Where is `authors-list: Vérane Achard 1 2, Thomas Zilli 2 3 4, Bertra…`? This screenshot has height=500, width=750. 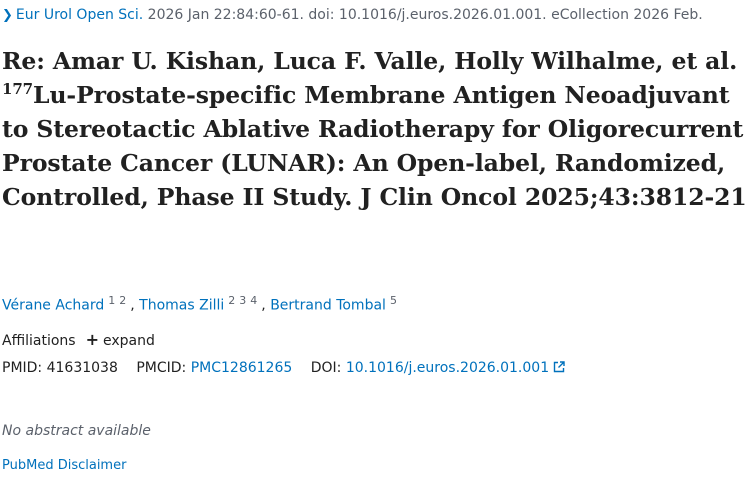
authors-list: Vérane Achard 1 2, Thomas Zilli 2 3 4, Bertra… is located at coordinates (201, 303).